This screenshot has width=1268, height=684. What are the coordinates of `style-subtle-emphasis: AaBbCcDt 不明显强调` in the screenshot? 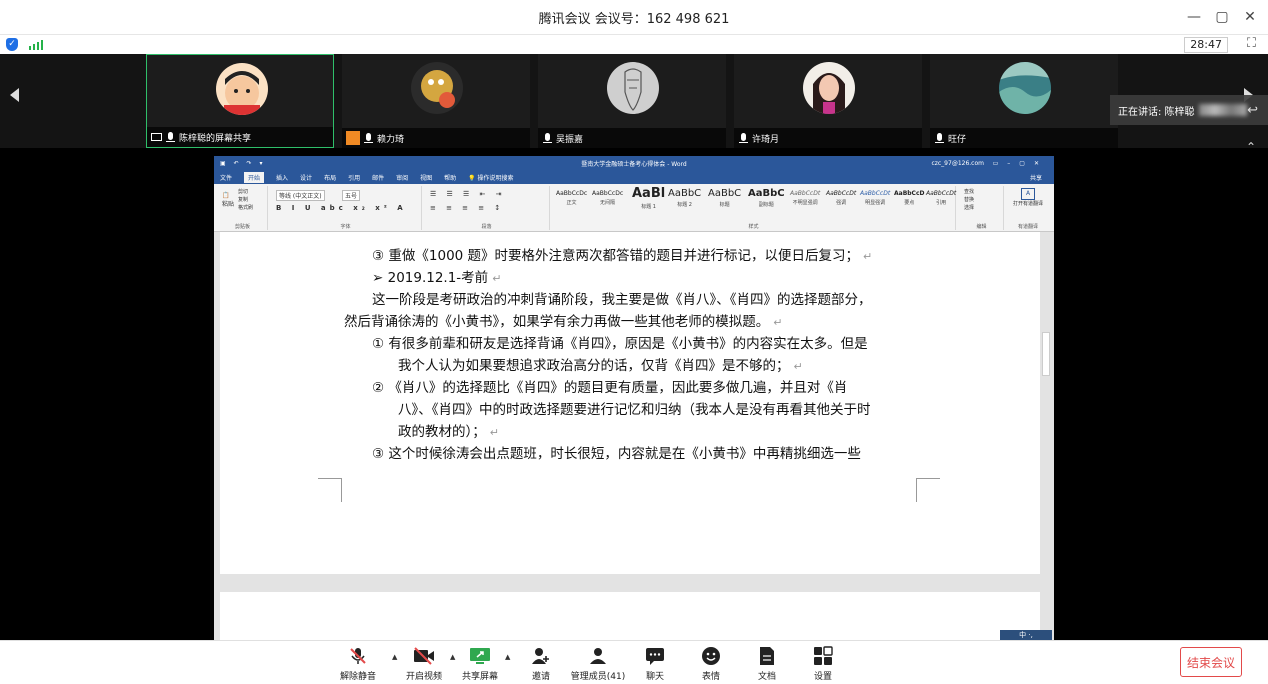 It's located at (805, 198).